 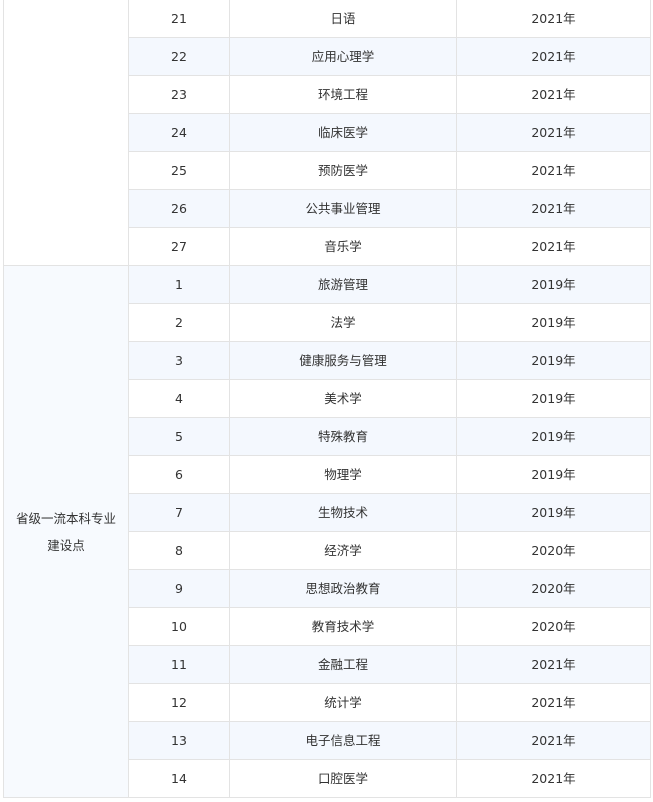 What do you see at coordinates (179, 664) in the screenshot?
I see `number-cell: 11` at bounding box center [179, 664].